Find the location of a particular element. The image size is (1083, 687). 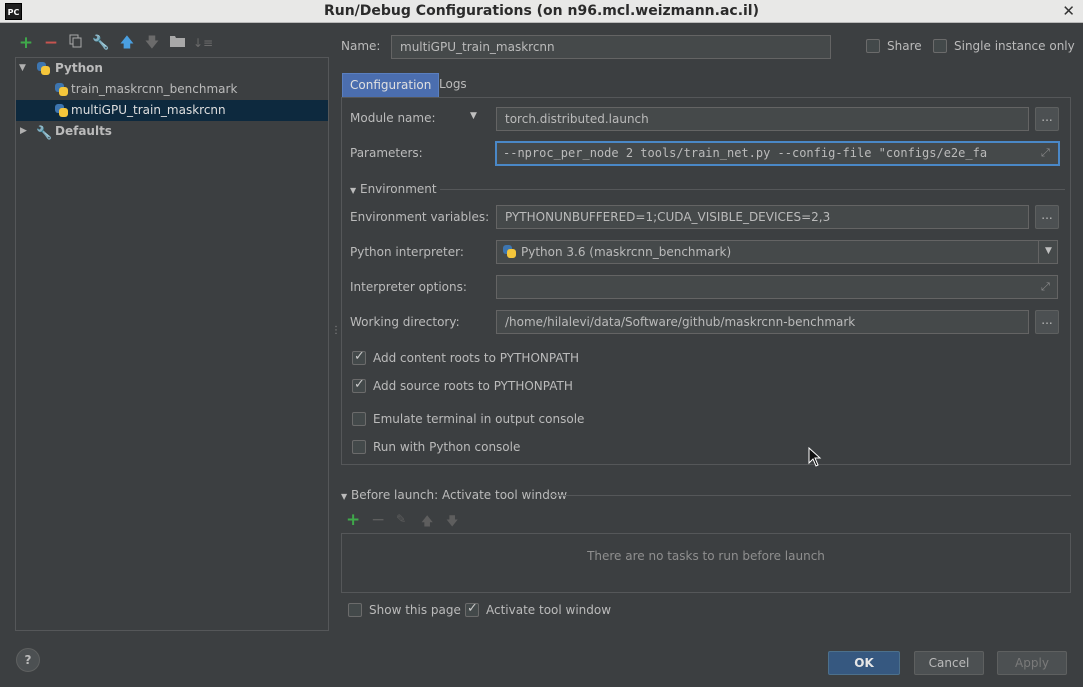

help-button: ? is located at coordinates (28, 660).